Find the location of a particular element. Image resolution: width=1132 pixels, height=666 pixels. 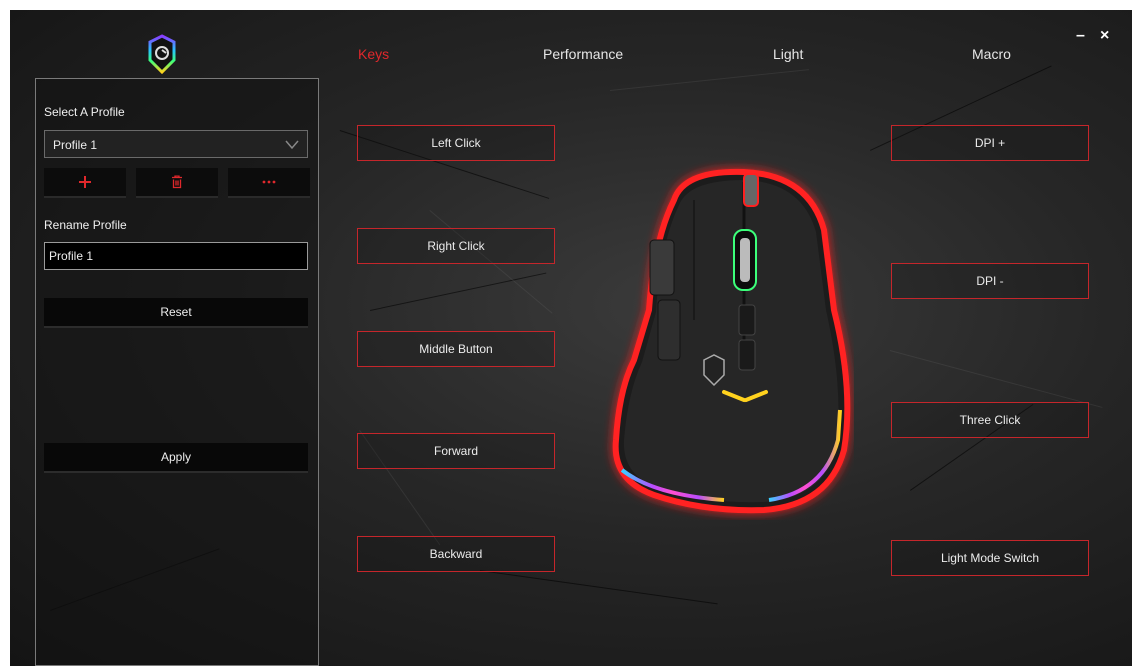

delete-profile-button is located at coordinates (177, 183).